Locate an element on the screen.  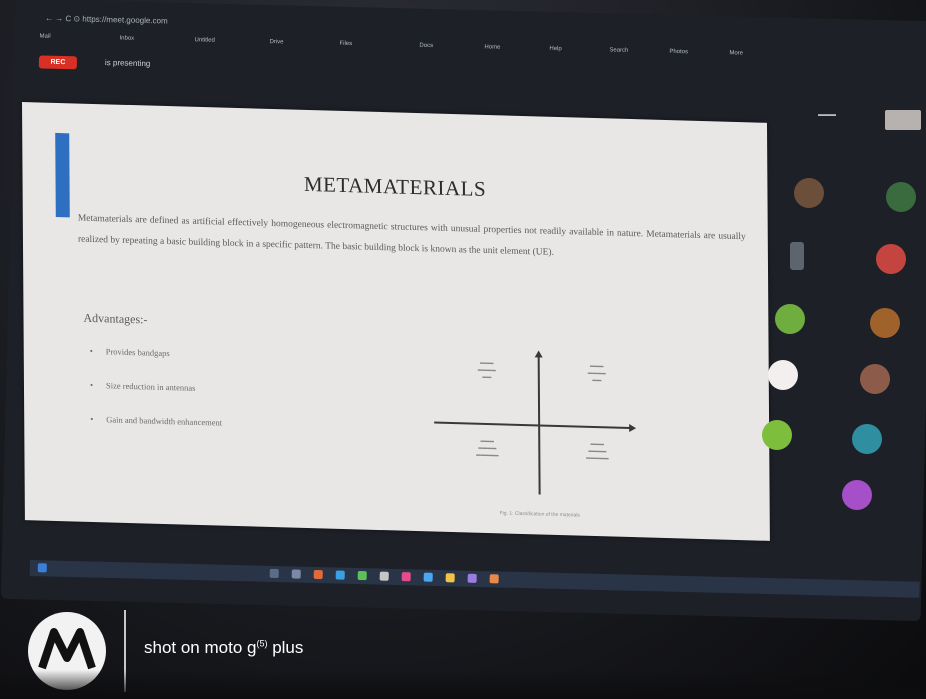
horizontal-axis is located at coordinates (532, 425).